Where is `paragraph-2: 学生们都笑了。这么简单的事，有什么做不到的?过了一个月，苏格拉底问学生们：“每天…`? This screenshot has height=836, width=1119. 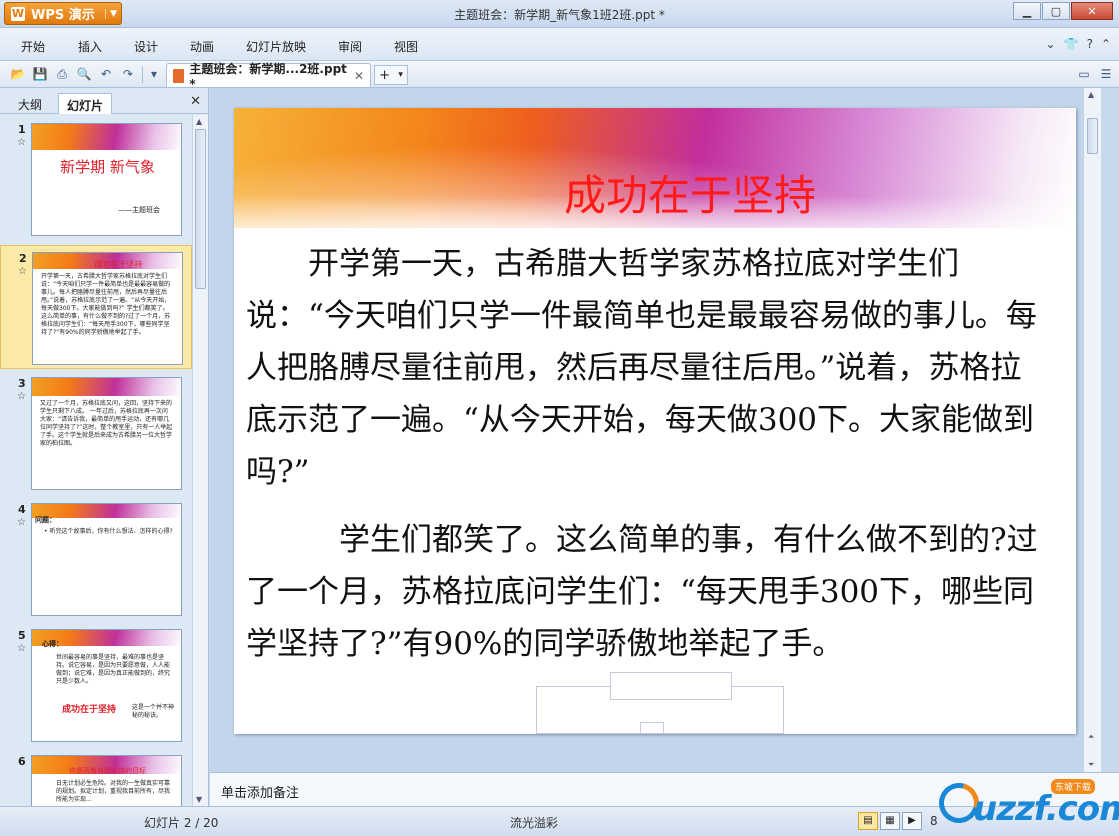 paragraph-2: 学生们都笑了。这么简单的事，有什么做不到的?过了一个月，苏格拉底问学生们：“每天… is located at coordinates (642, 592).